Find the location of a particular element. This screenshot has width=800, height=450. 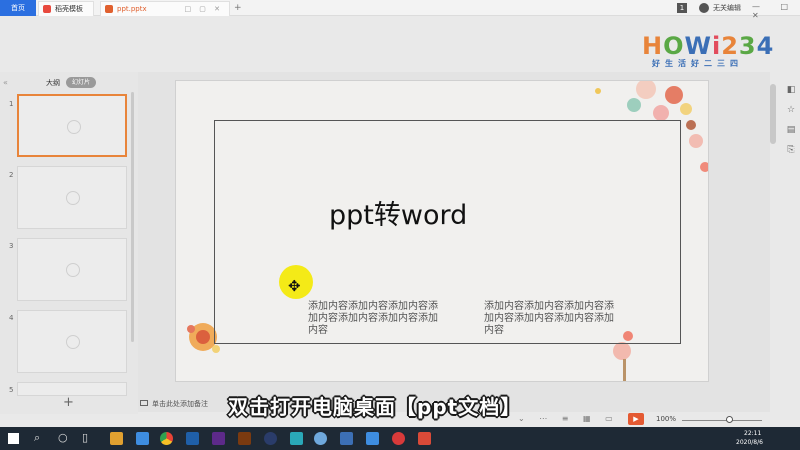

status-bar: ⌄ ⋯ ≡ ▦ ▭ ▶ 100% is located at coordinates (657, 420).